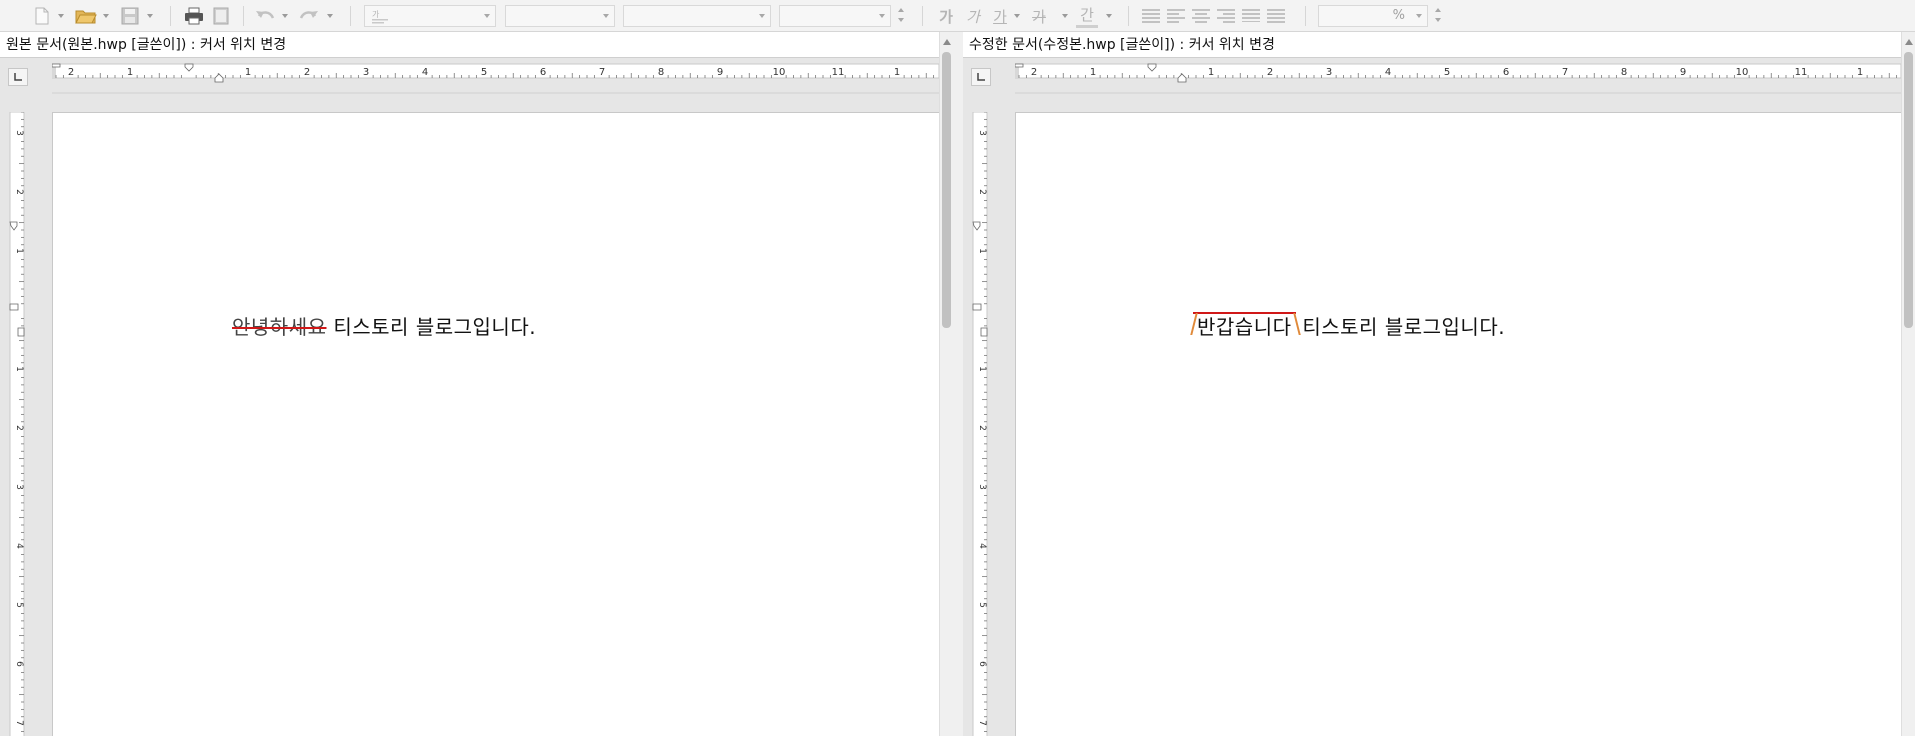  What do you see at coordinates (430, 16) in the screenshot?
I see `style-combo: 가` at bounding box center [430, 16].